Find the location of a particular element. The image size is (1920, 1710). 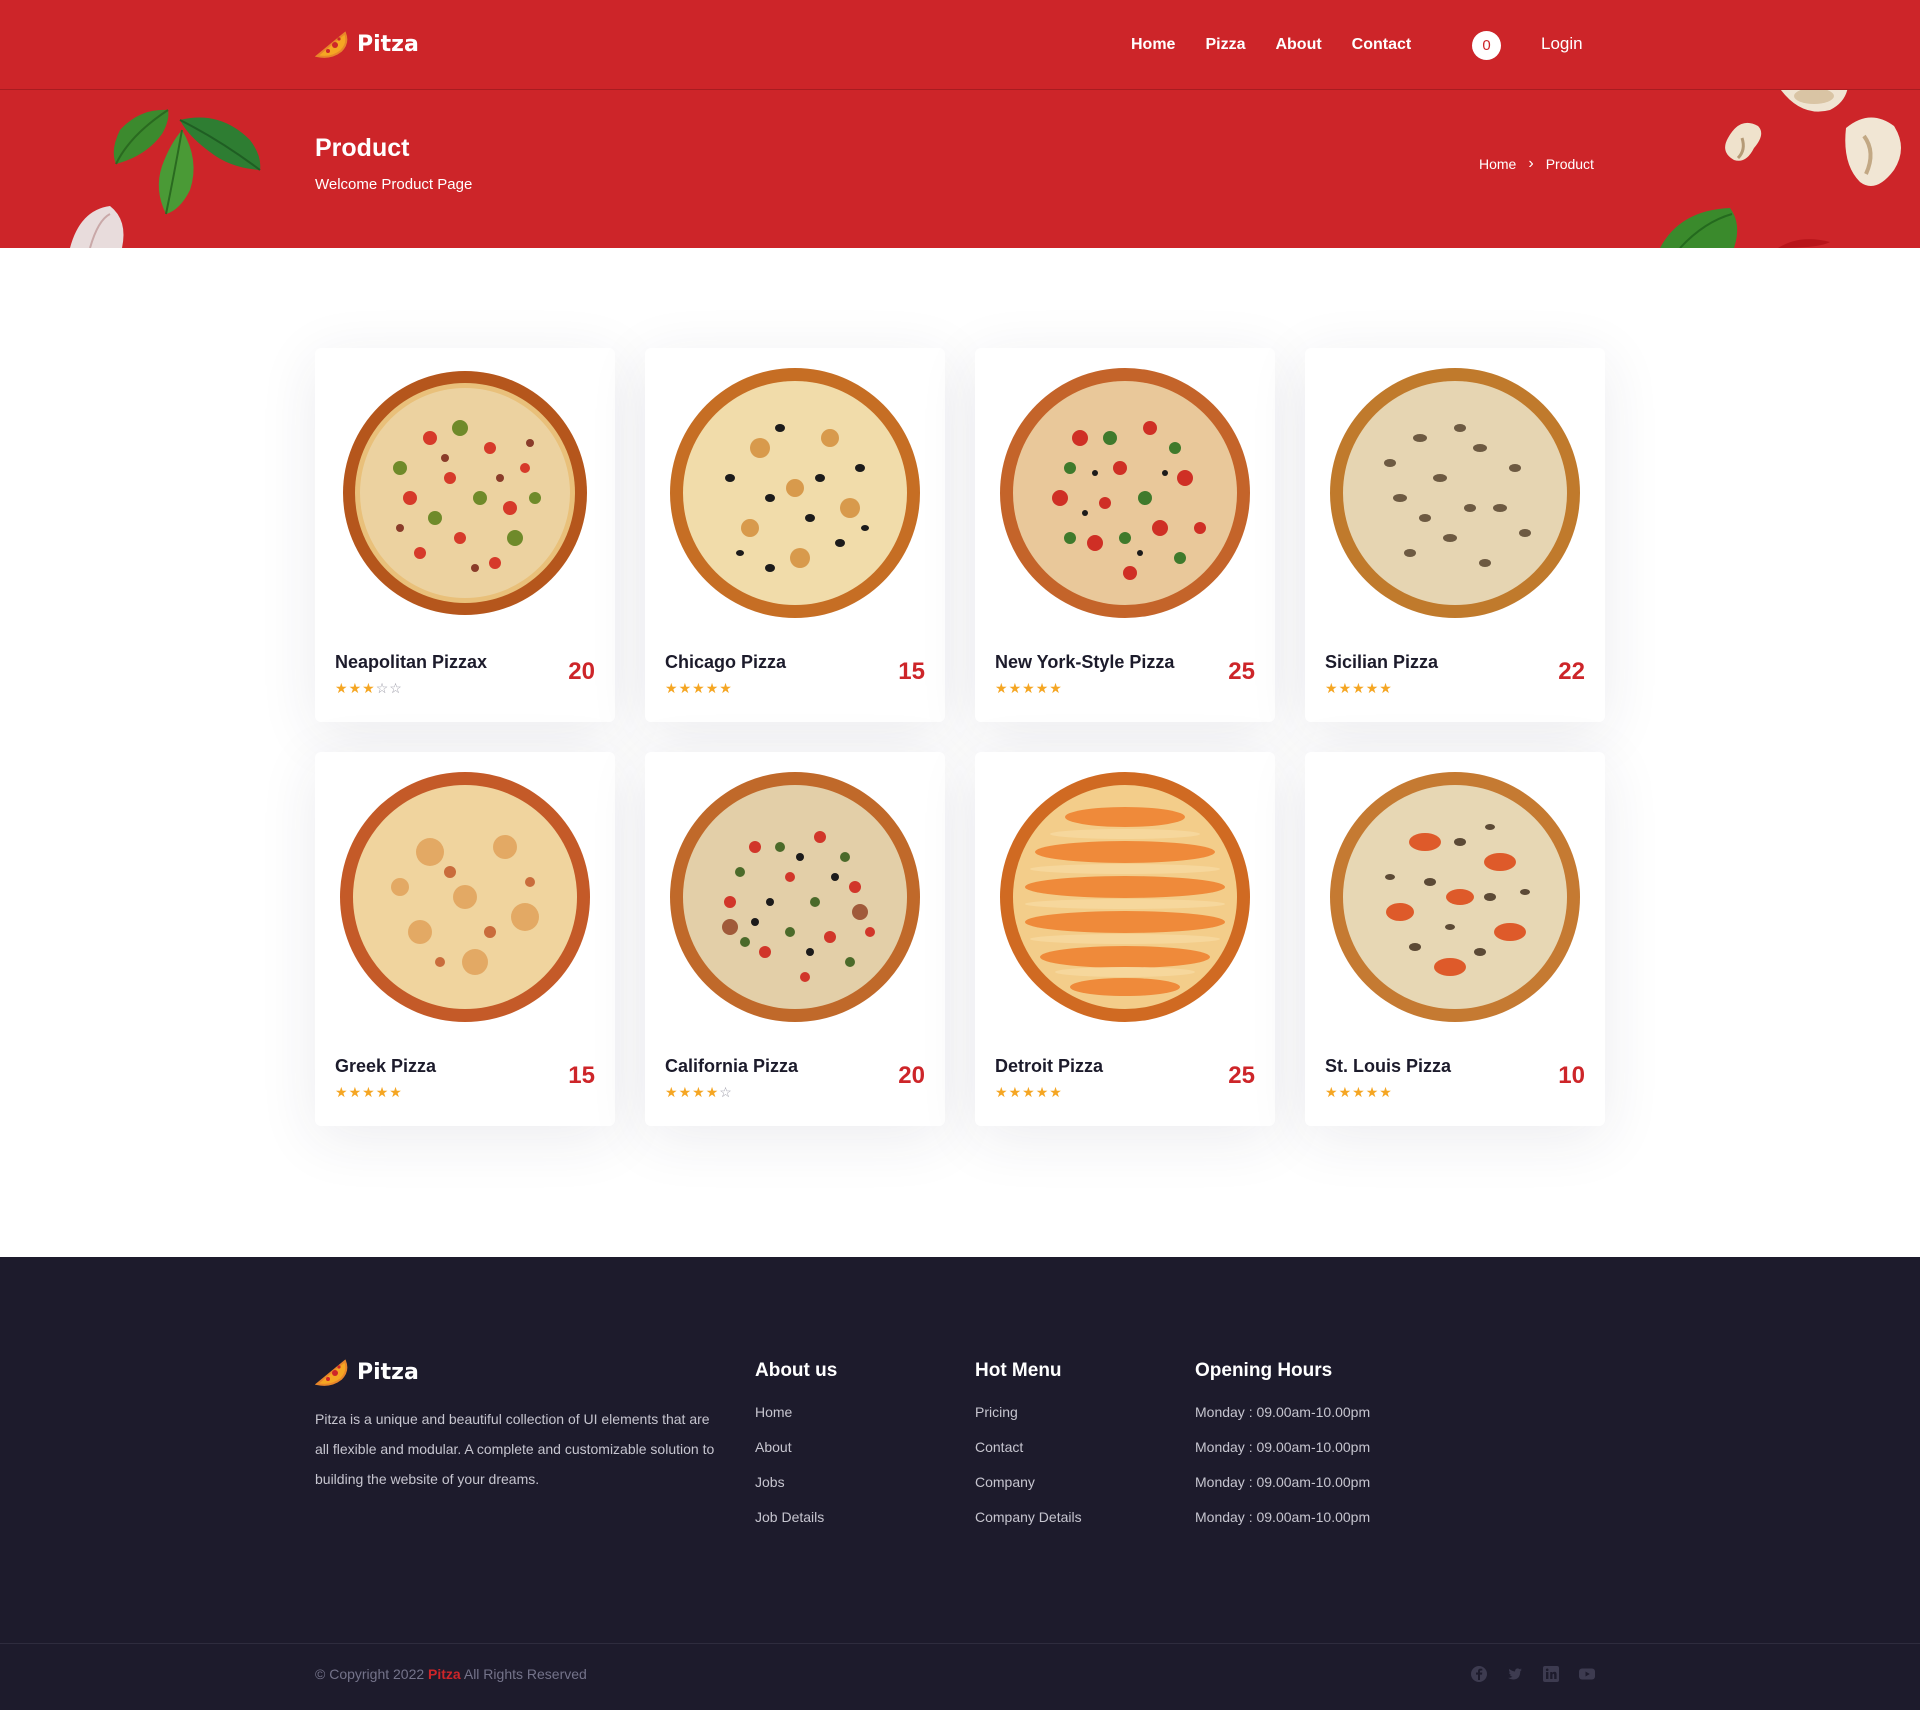

product-card: Detroit Pizza ★ ★ ★ ★ ★ 25 is located at coordinates (1125, 939).